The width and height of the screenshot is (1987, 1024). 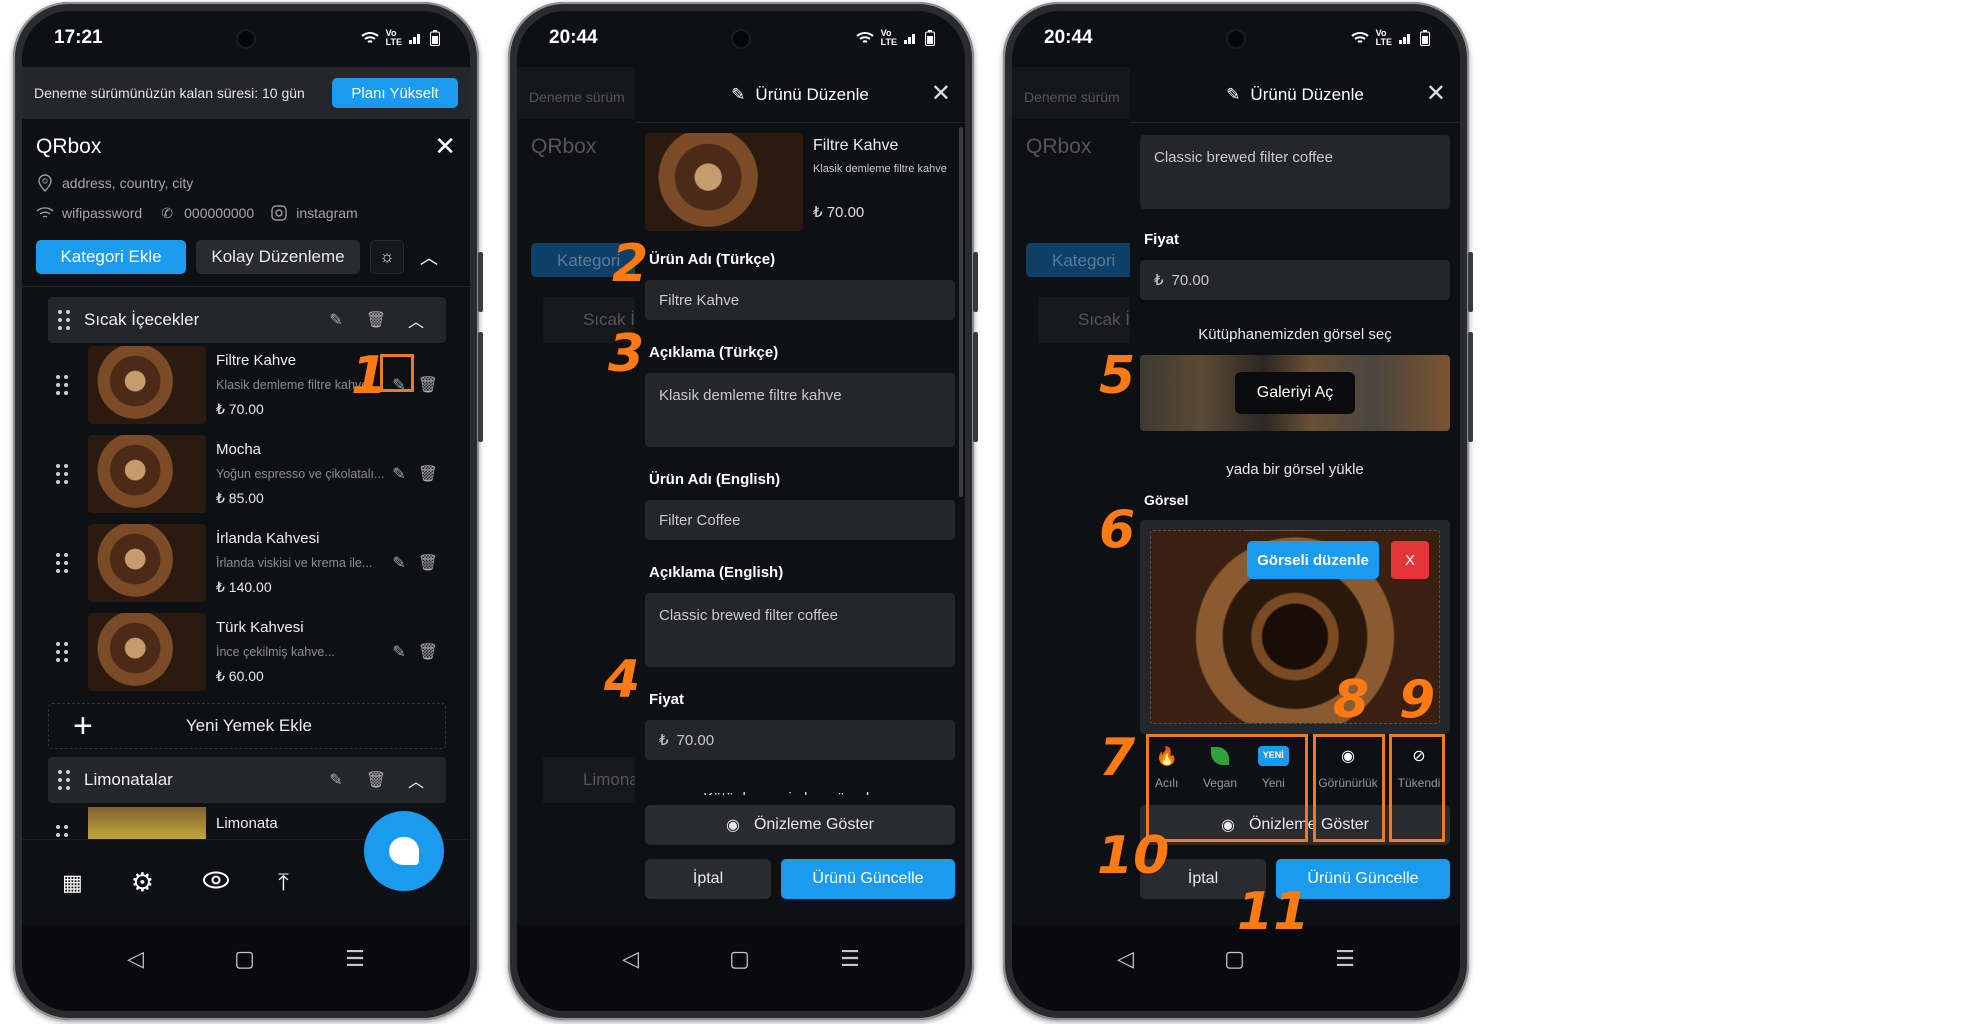 What do you see at coordinates (278, 257) in the screenshot?
I see `easy-edit-button: Kolay Düzenleme` at bounding box center [278, 257].